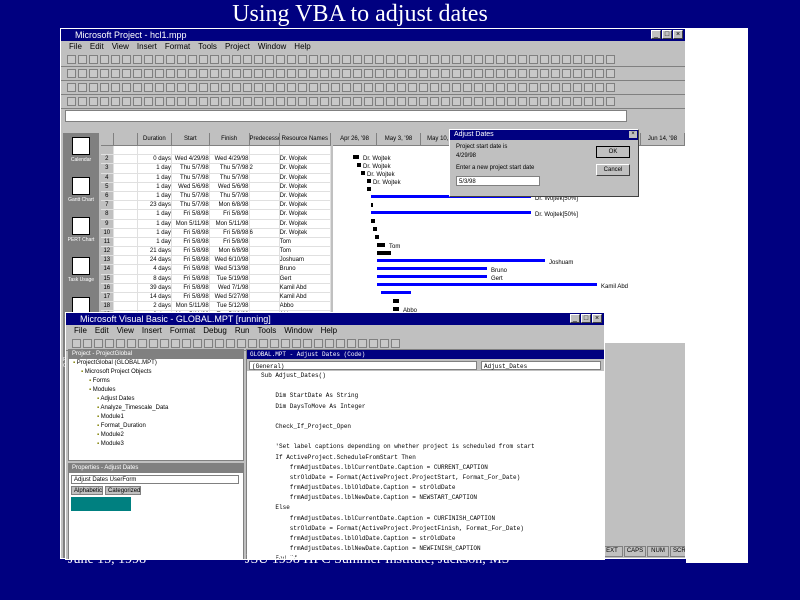 The image size is (800, 600). What do you see at coordinates (155, 278) in the screenshot?
I see `row-duration: 8 days` at bounding box center [155, 278].